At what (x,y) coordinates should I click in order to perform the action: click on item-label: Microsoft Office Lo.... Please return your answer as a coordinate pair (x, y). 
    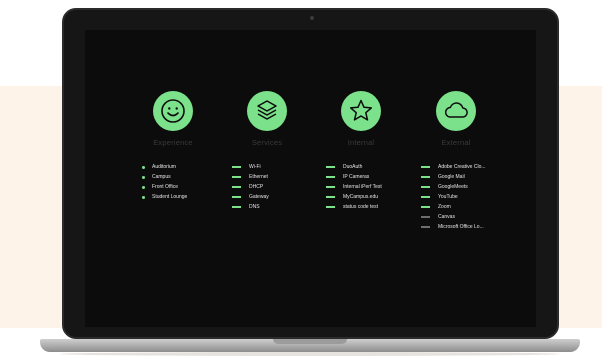
    Looking at the image, I should click on (461, 227).